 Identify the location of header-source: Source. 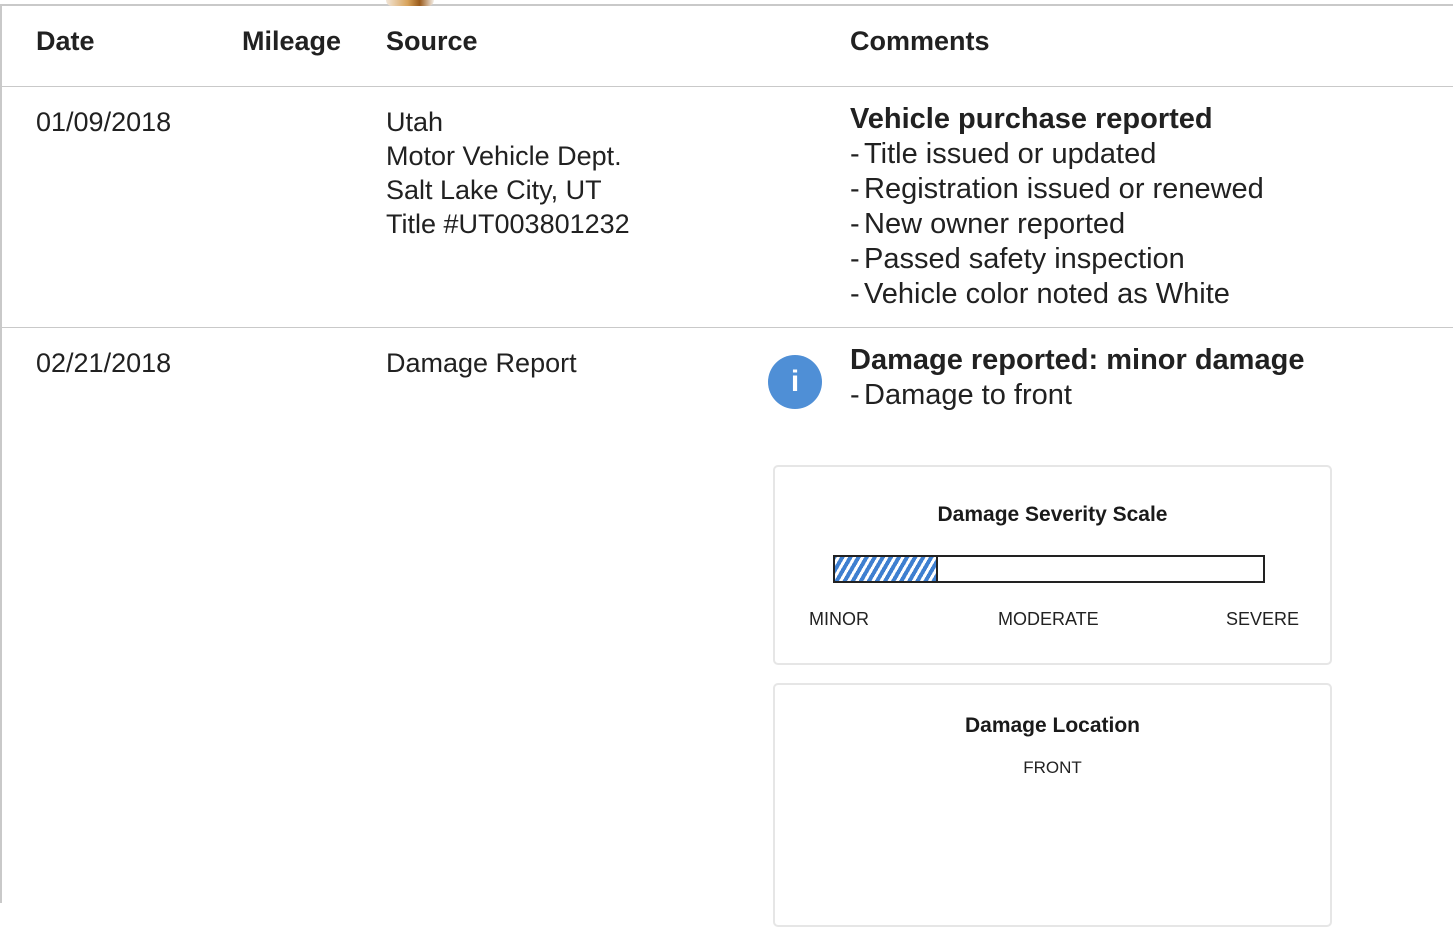
(432, 41).